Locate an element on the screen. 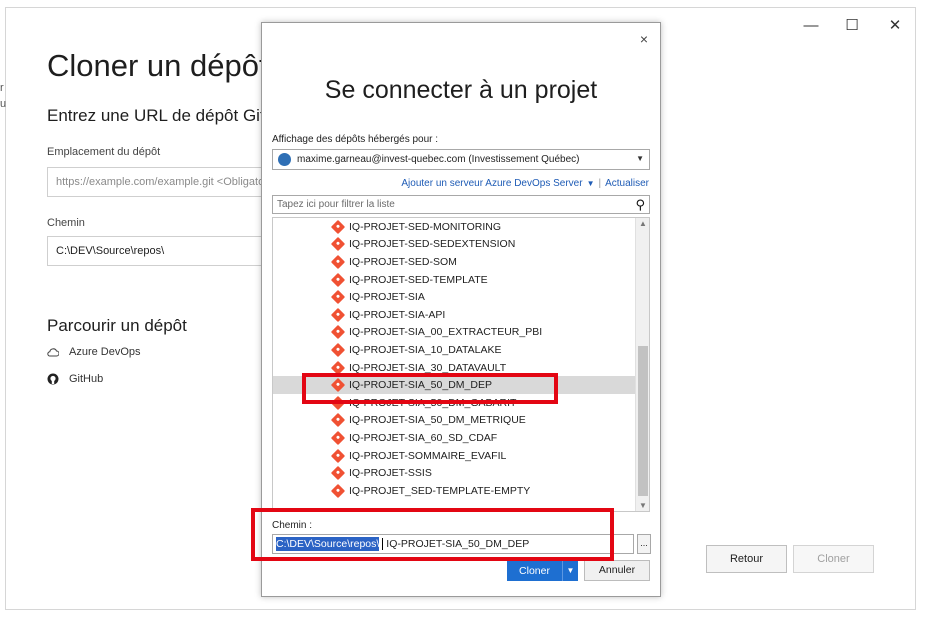 This screenshot has width=926, height=619. repo-list-item: IQ-PROJET-SIA_10_DATALAKE is located at coordinates (461, 350).